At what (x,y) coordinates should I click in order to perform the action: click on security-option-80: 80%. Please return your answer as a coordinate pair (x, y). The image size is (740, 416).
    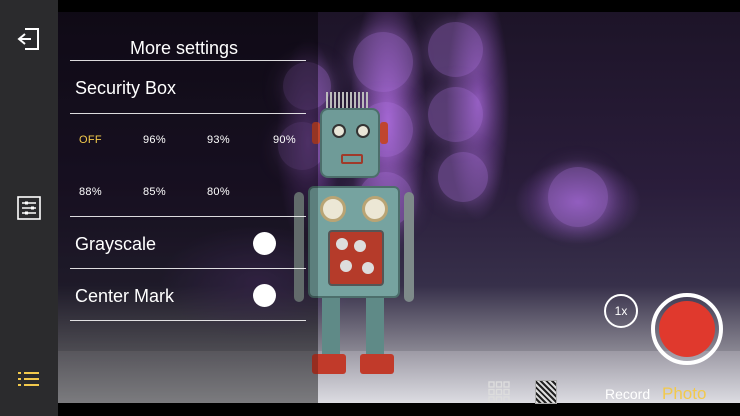
    Looking at the image, I should click on (218, 192).